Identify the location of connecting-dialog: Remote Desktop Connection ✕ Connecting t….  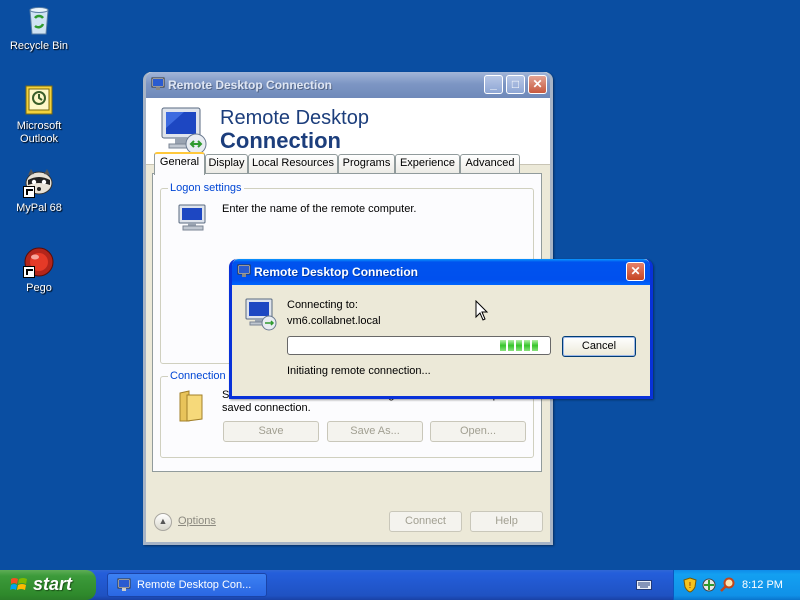
(441, 329).